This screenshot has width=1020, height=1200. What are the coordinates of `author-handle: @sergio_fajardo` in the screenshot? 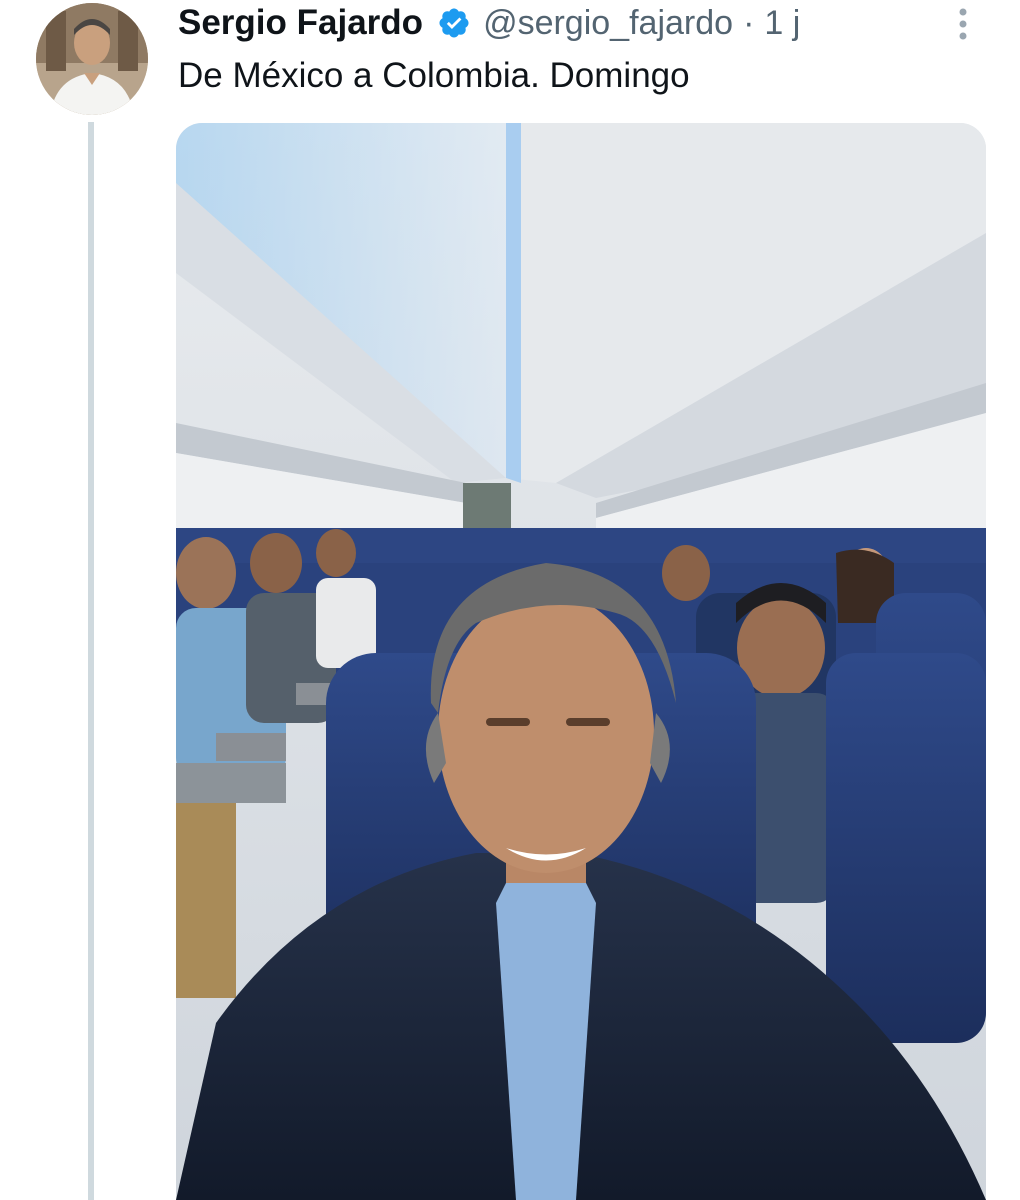 It's located at (608, 23).